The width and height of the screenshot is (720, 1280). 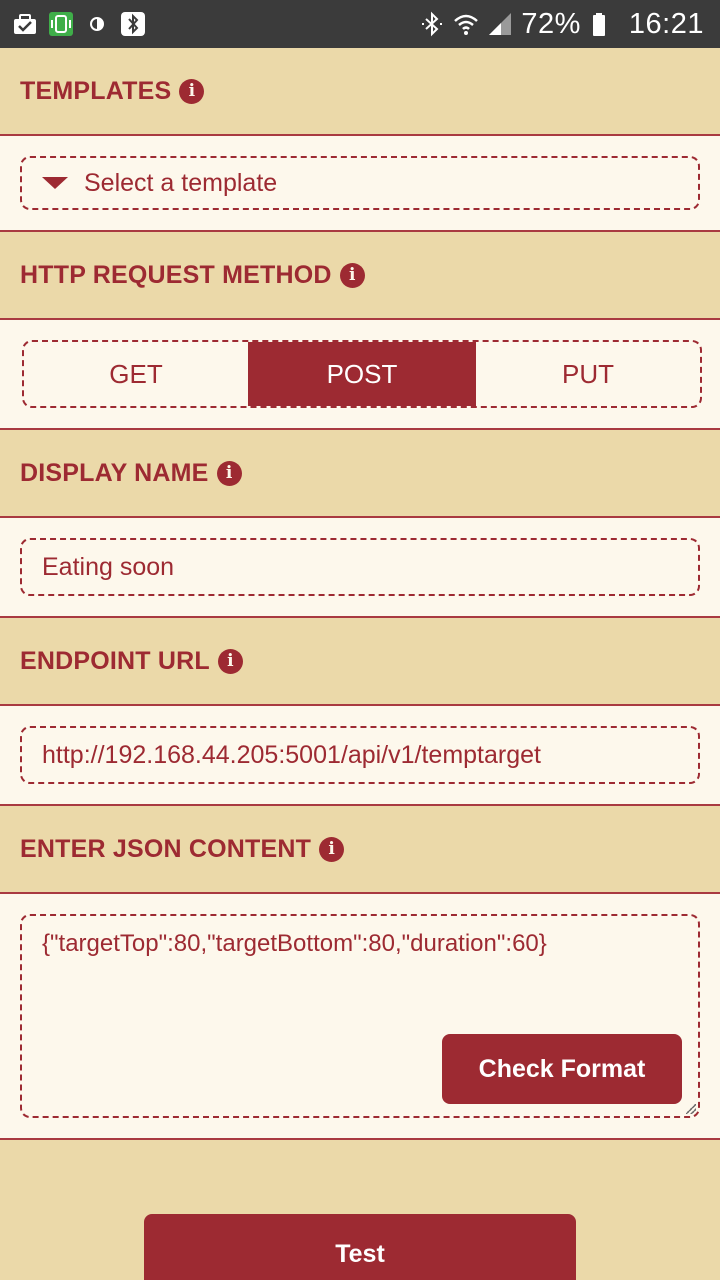 I want to click on display-name-panel: Eating soon, so click(x=360, y=567).